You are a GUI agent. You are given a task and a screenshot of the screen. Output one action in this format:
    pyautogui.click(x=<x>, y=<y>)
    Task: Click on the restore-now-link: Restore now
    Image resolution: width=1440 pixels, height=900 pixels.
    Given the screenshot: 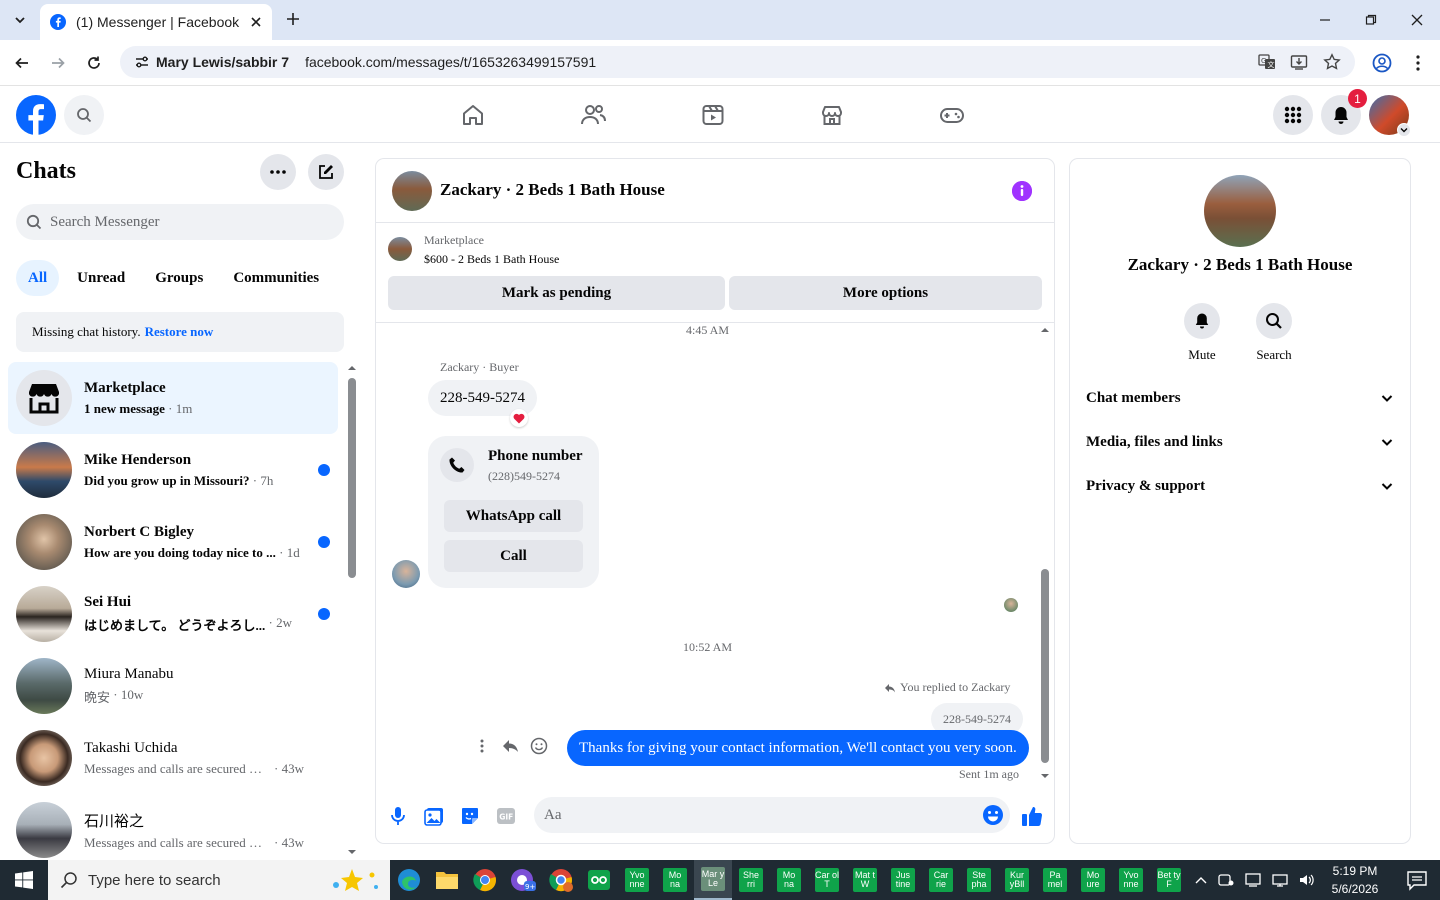 What is the action you would take?
    pyautogui.click(x=179, y=332)
    